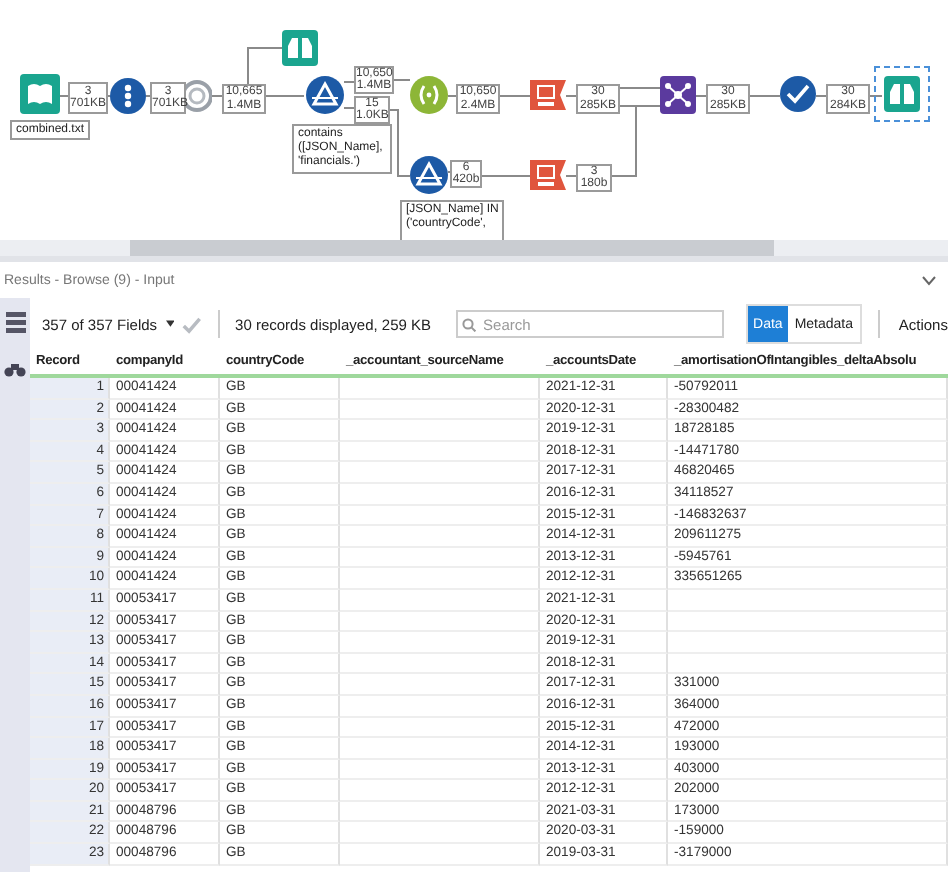 The height and width of the screenshot is (872, 948). Describe the element at coordinates (468, 324) in the screenshot. I see `search-icon` at that location.